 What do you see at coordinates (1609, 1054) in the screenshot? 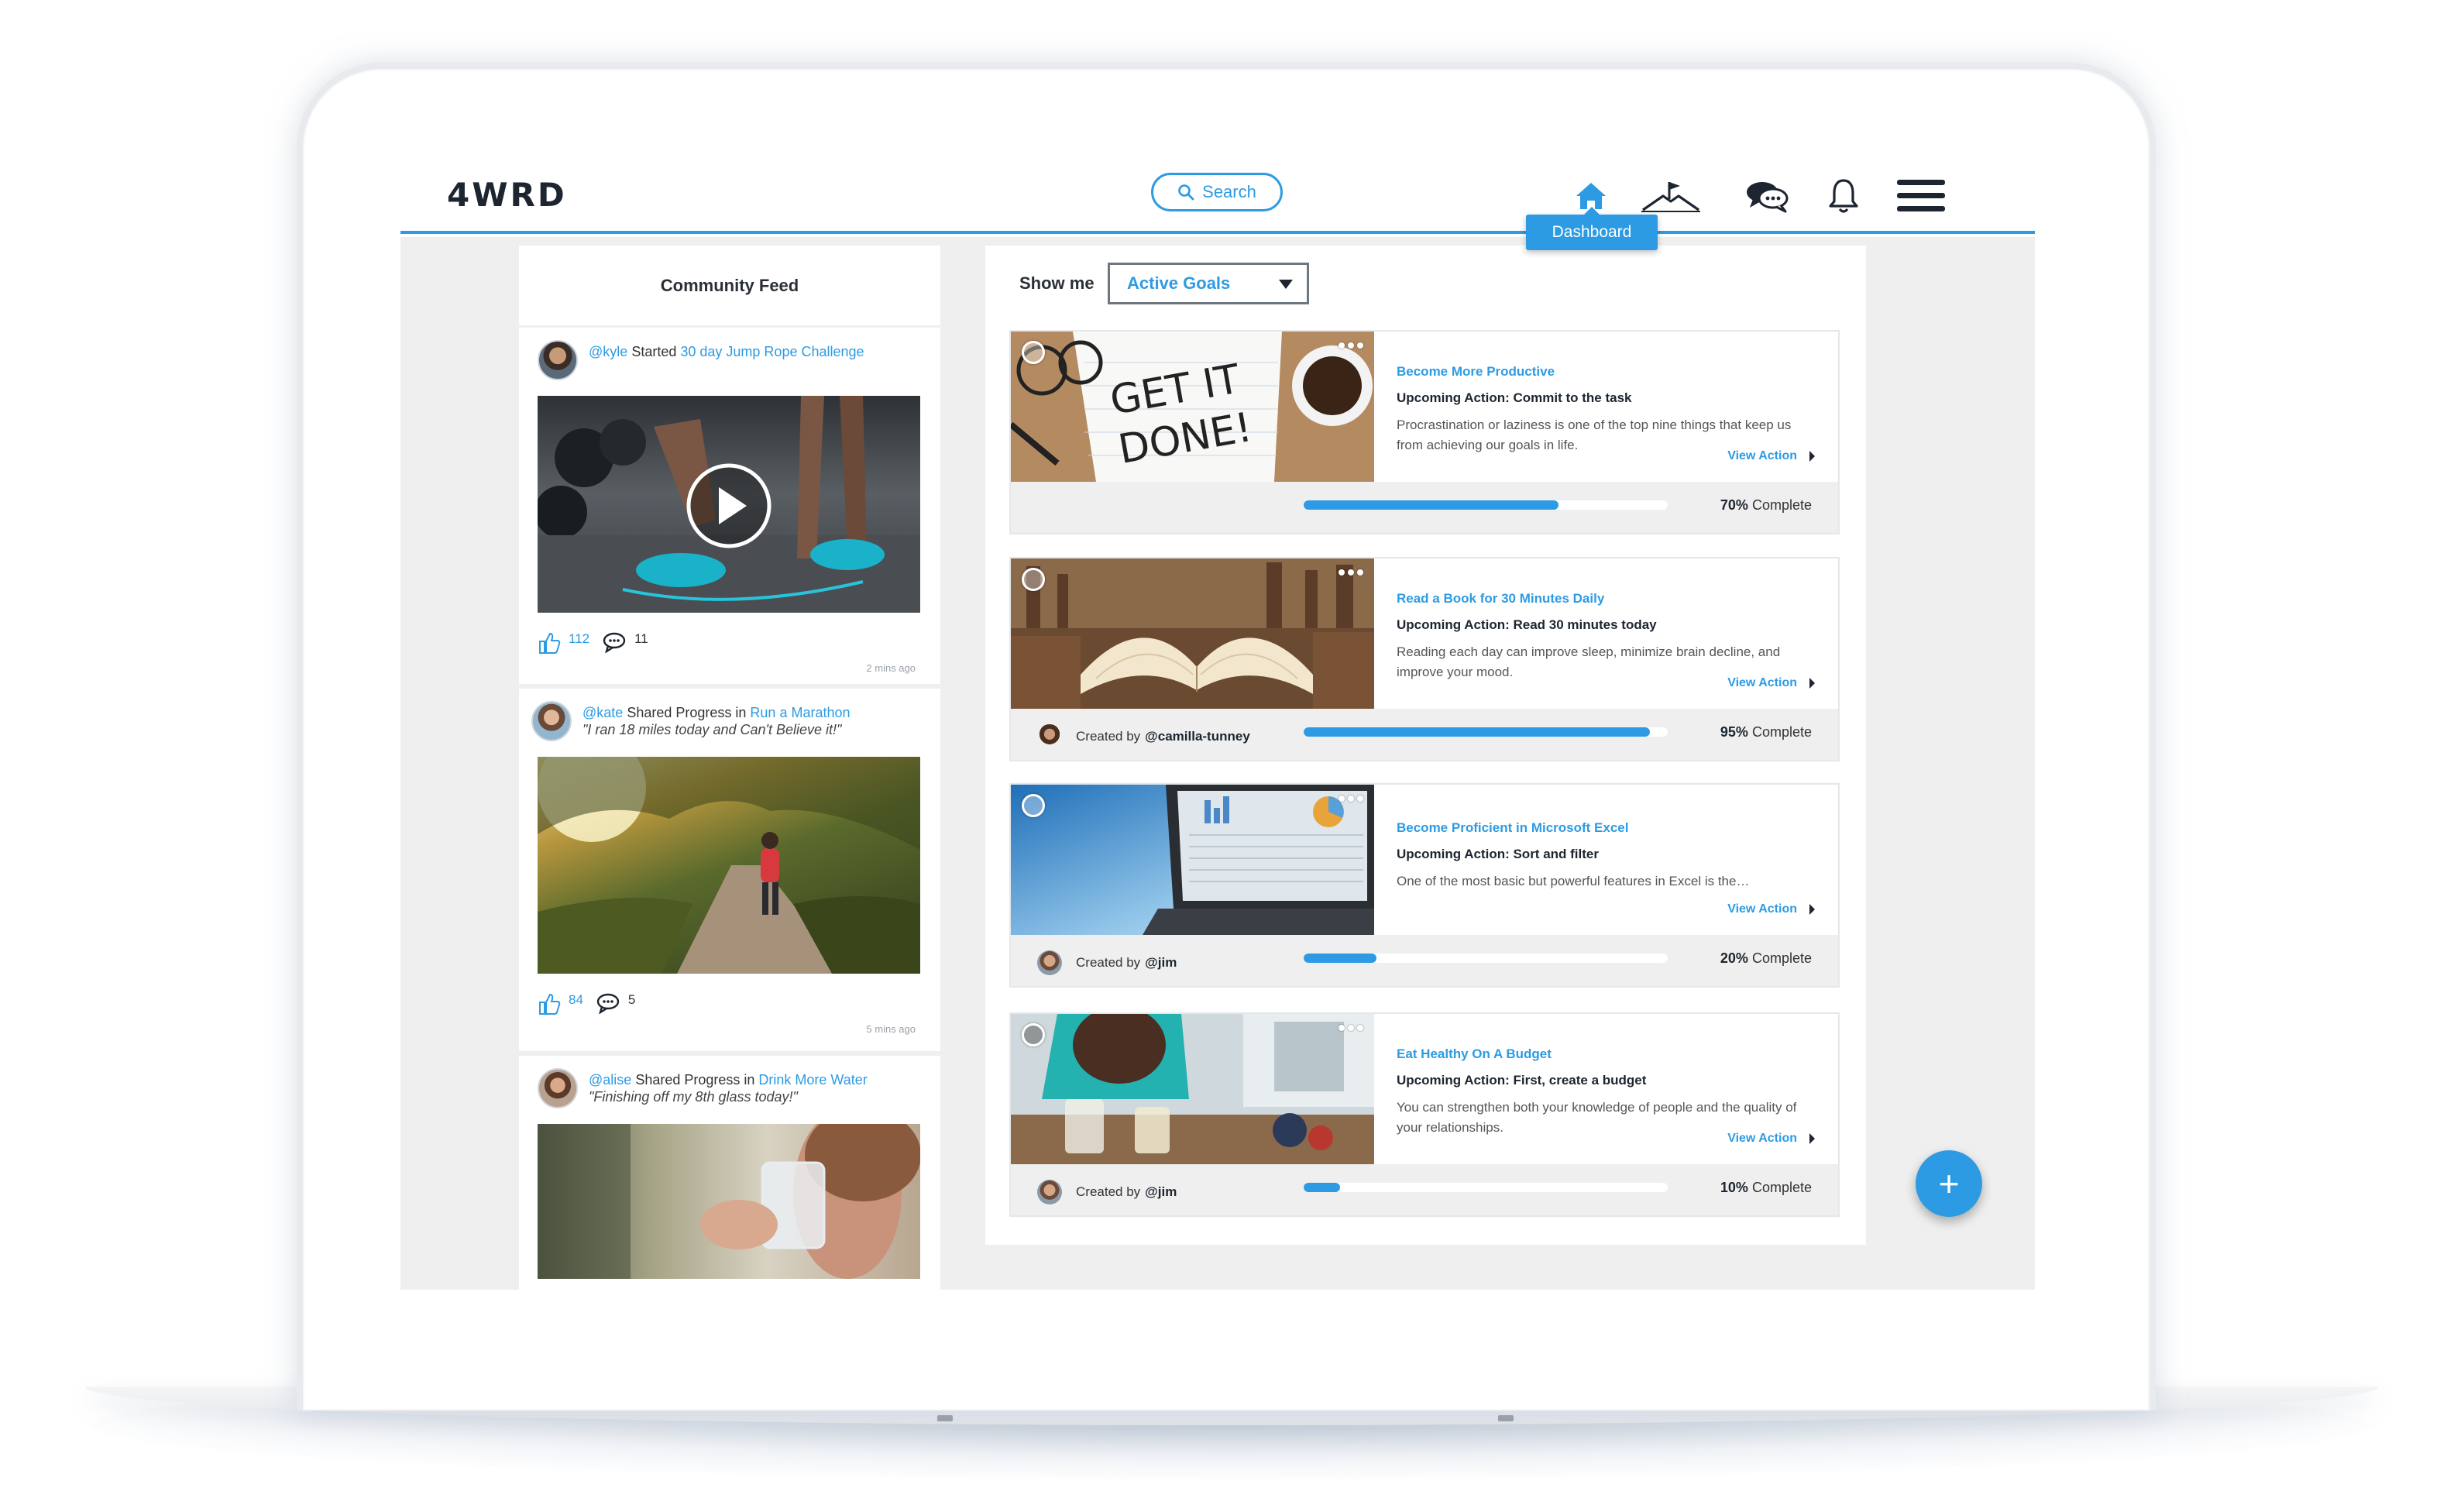
I see `goal-title: Eat Healthy On A Budget` at bounding box center [1609, 1054].